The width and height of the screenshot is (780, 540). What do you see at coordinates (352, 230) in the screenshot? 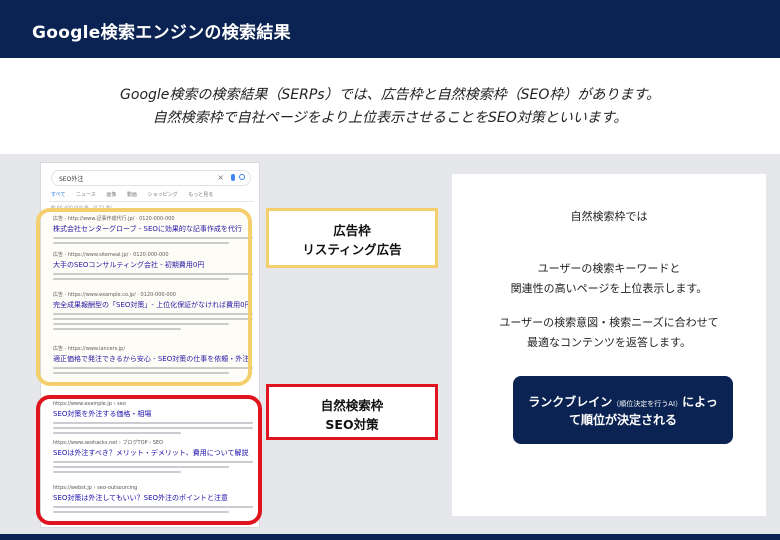
I see `ad-label-title: 広告枠` at bounding box center [352, 230].